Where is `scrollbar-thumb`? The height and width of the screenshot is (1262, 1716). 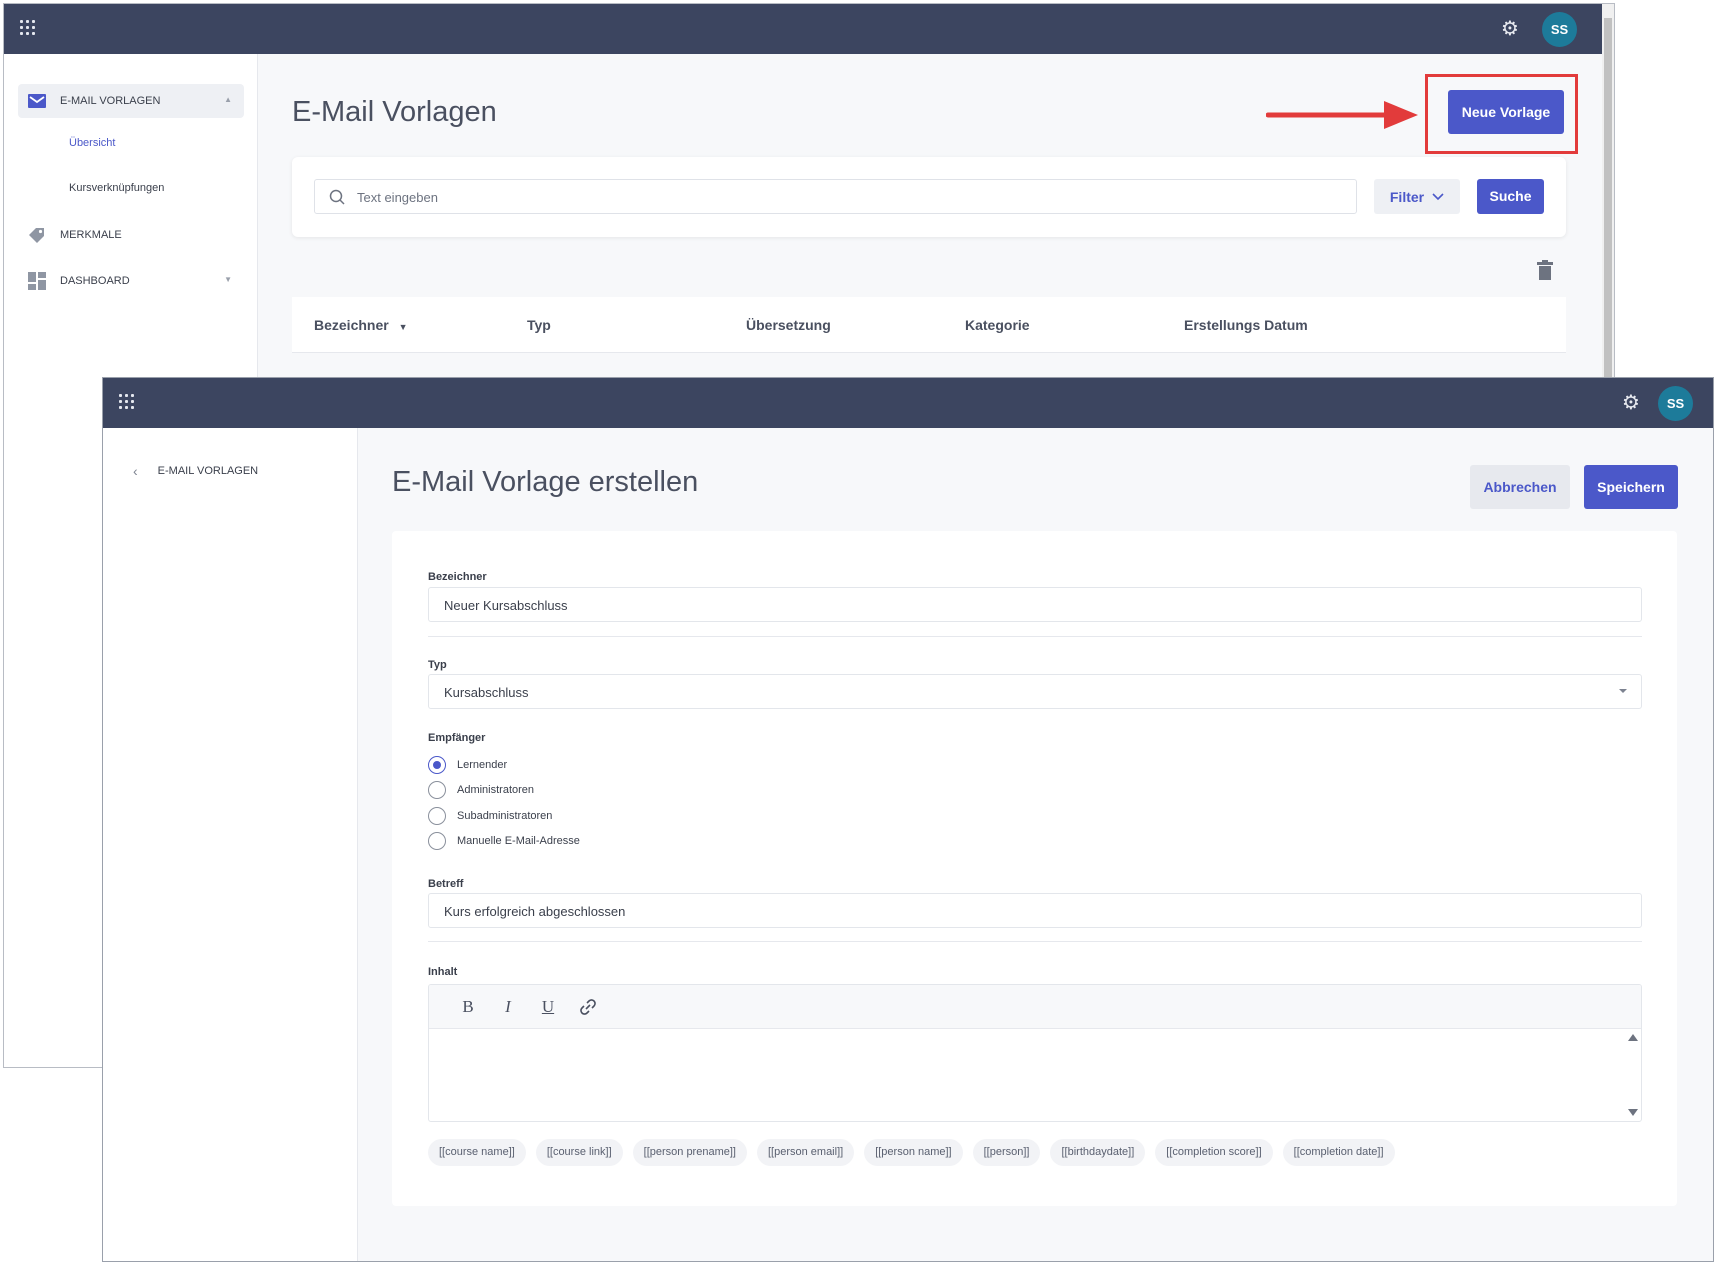
scrollbar-thumb is located at coordinates (1608, 203).